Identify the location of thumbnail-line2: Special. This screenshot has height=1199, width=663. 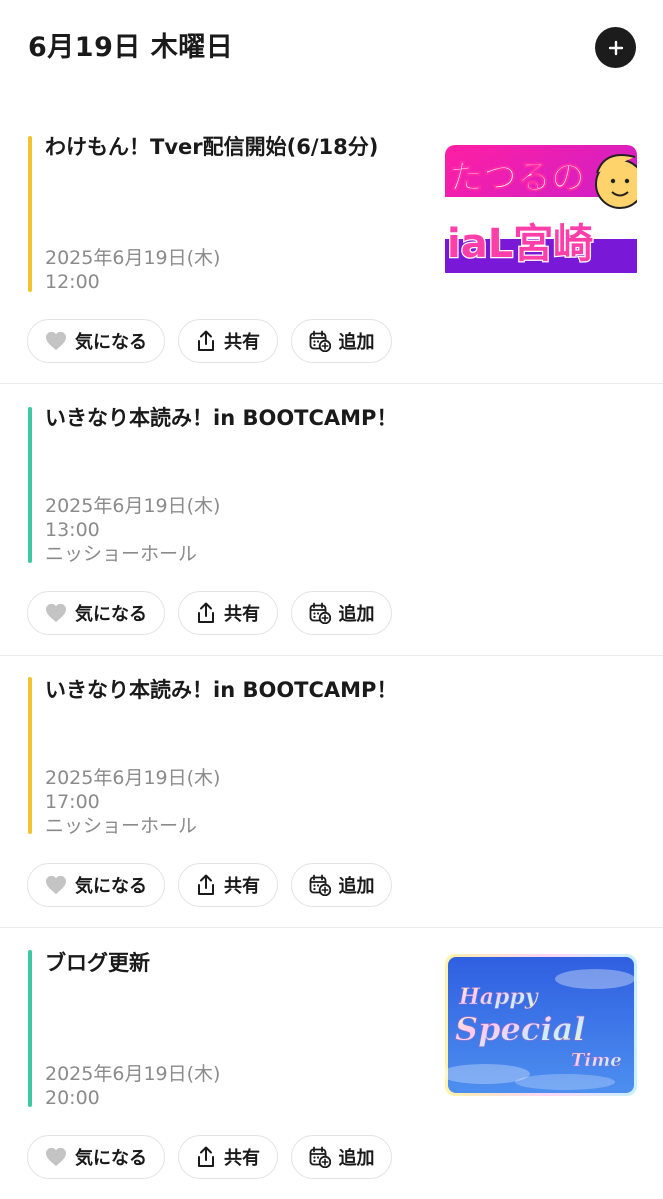
(520, 1029).